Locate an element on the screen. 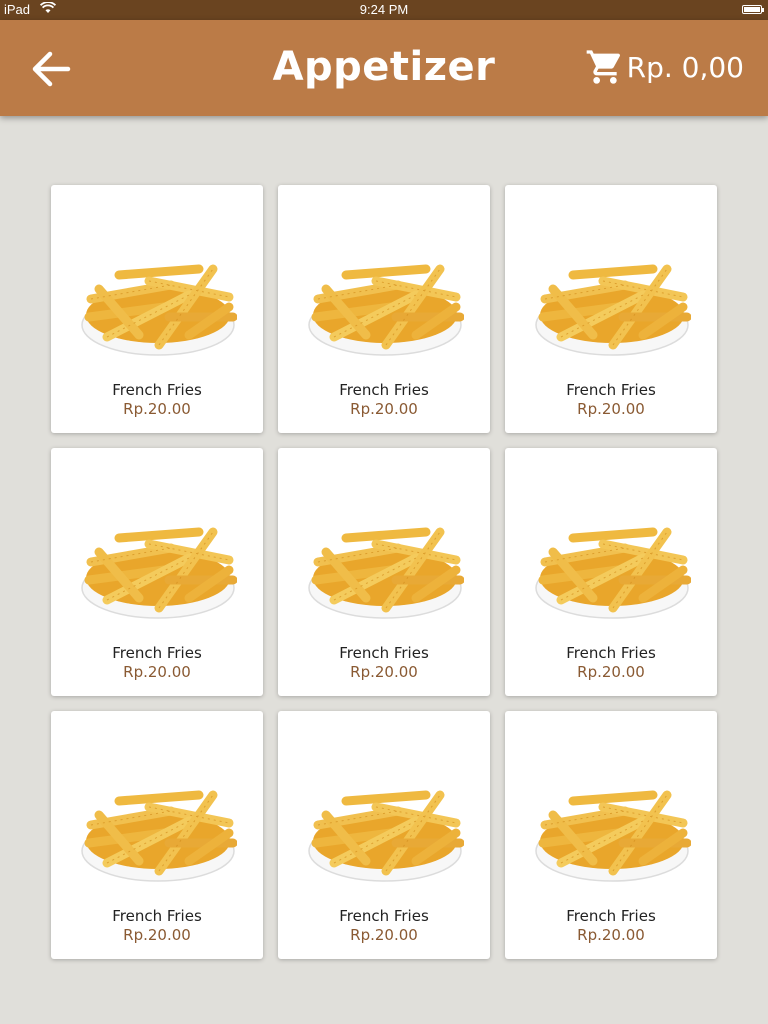  cart-total: Rp. 0,00 is located at coordinates (685, 67).